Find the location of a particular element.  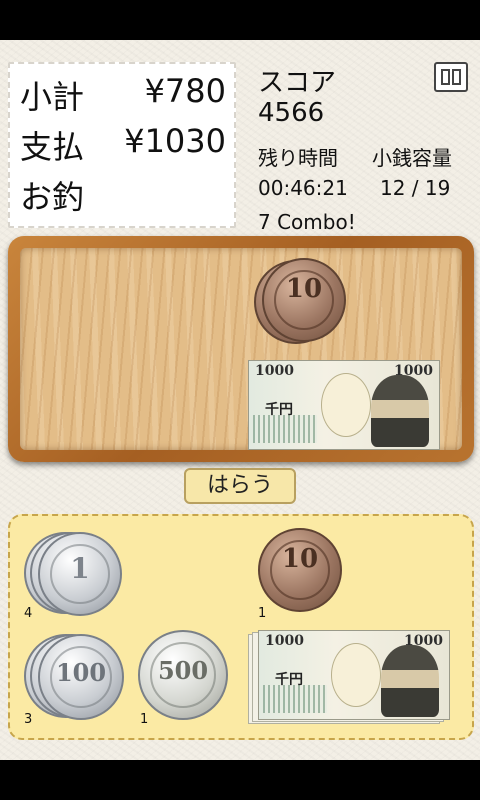

tray-coin-10: 10 is located at coordinates (304, 300).